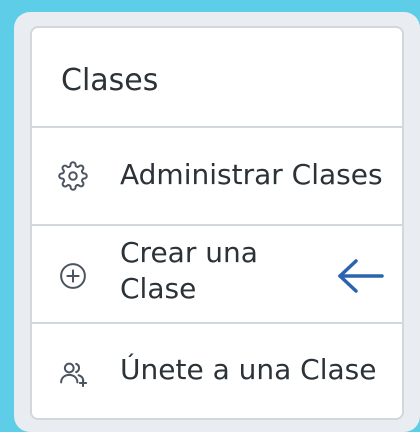 The width and height of the screenshot is (420, 432). Describe the element at coordinates (360, 276) in the screenshot. I see `arrow-left-icon` at that location.